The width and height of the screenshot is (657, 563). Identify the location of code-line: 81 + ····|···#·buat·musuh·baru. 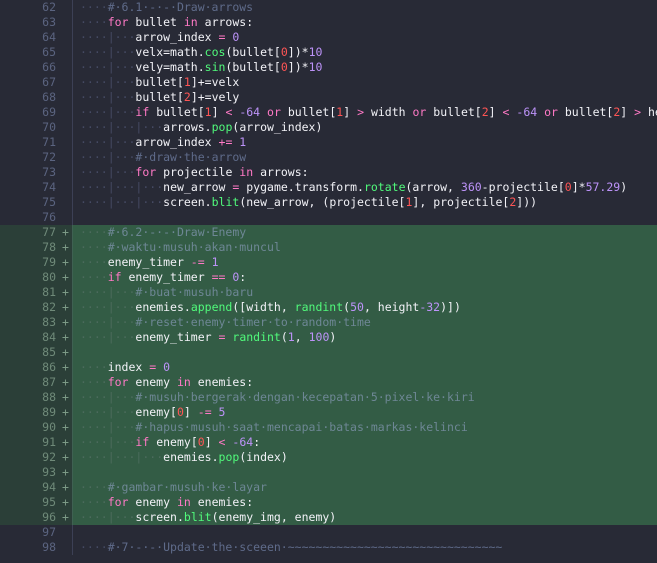
(328, 292).